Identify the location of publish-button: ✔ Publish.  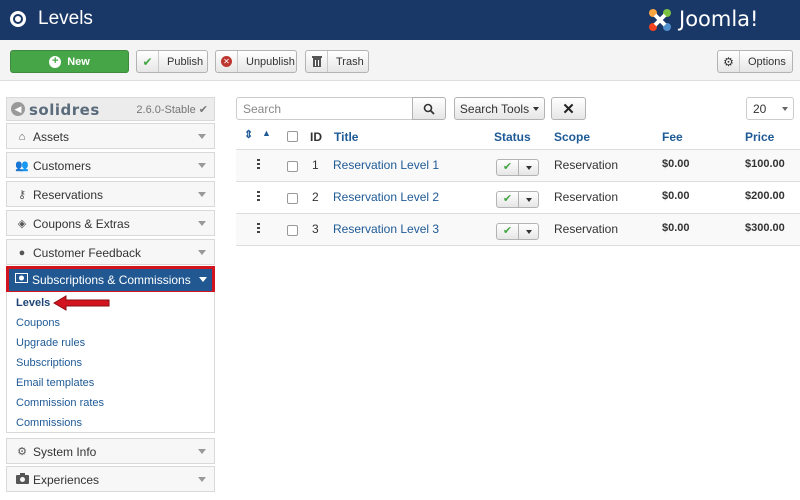
(172, 61).